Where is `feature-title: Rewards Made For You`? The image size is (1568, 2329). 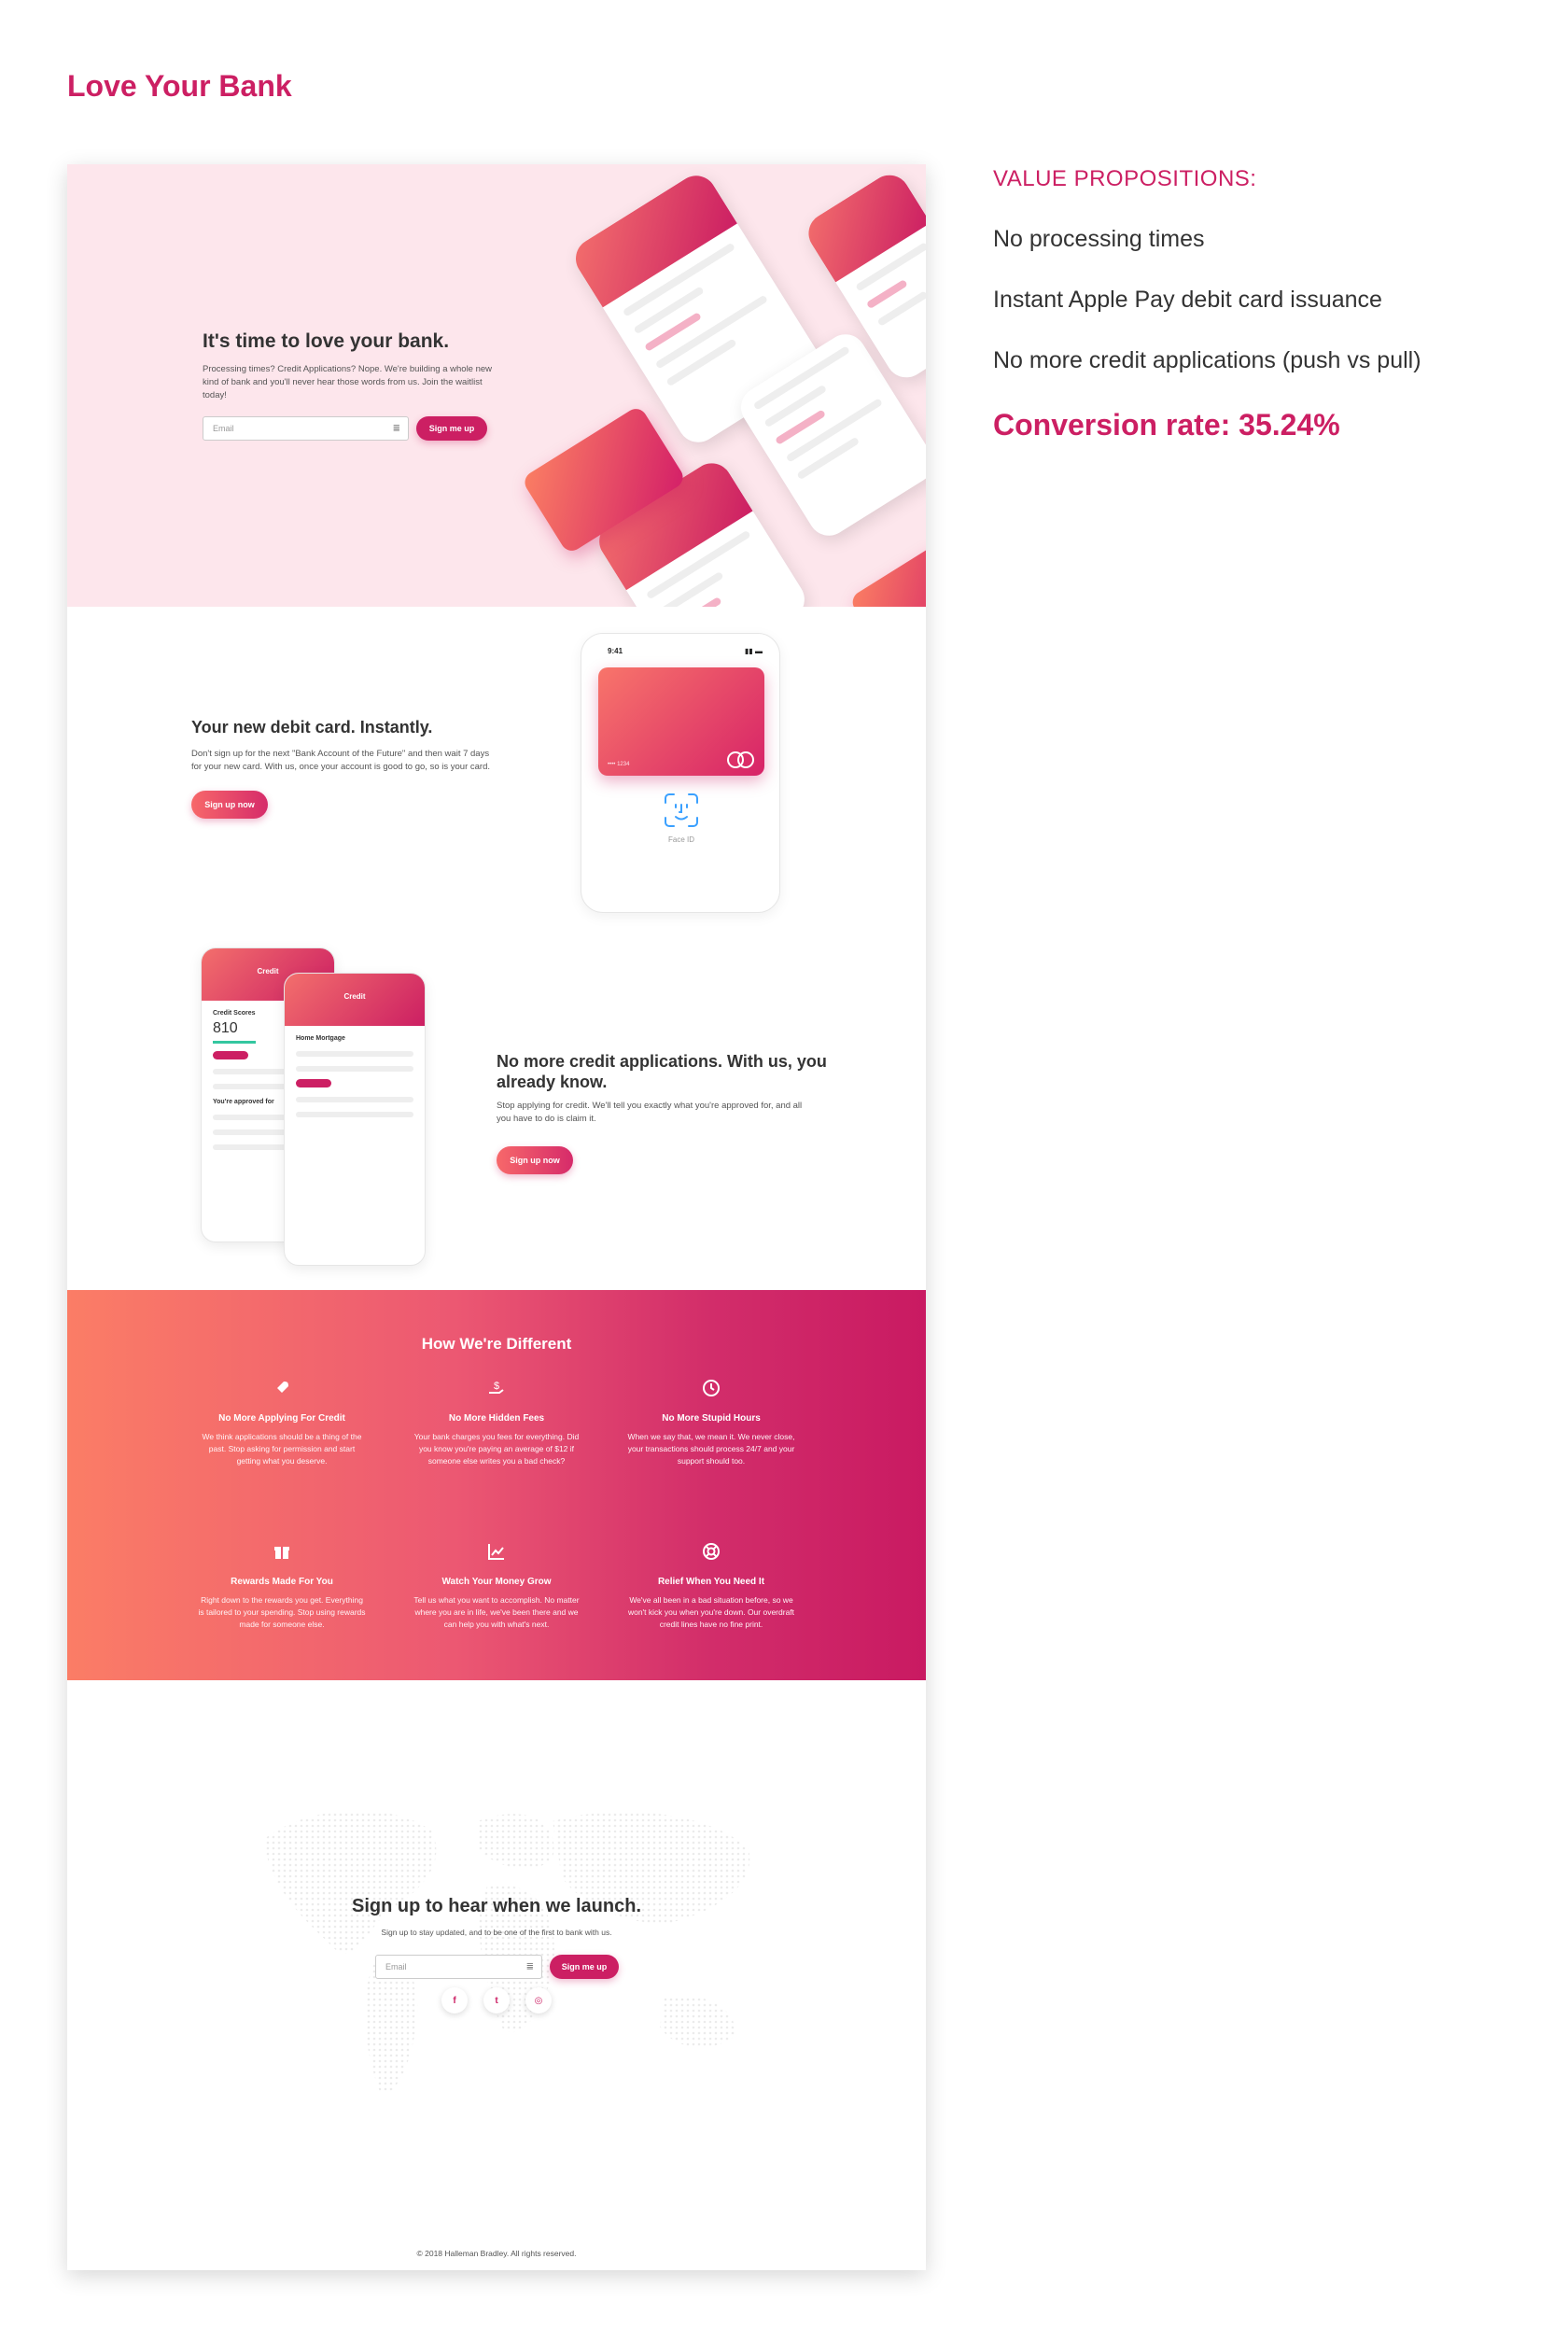
feature-title: Rewards Made For You is located at coordinates (282, 1582).